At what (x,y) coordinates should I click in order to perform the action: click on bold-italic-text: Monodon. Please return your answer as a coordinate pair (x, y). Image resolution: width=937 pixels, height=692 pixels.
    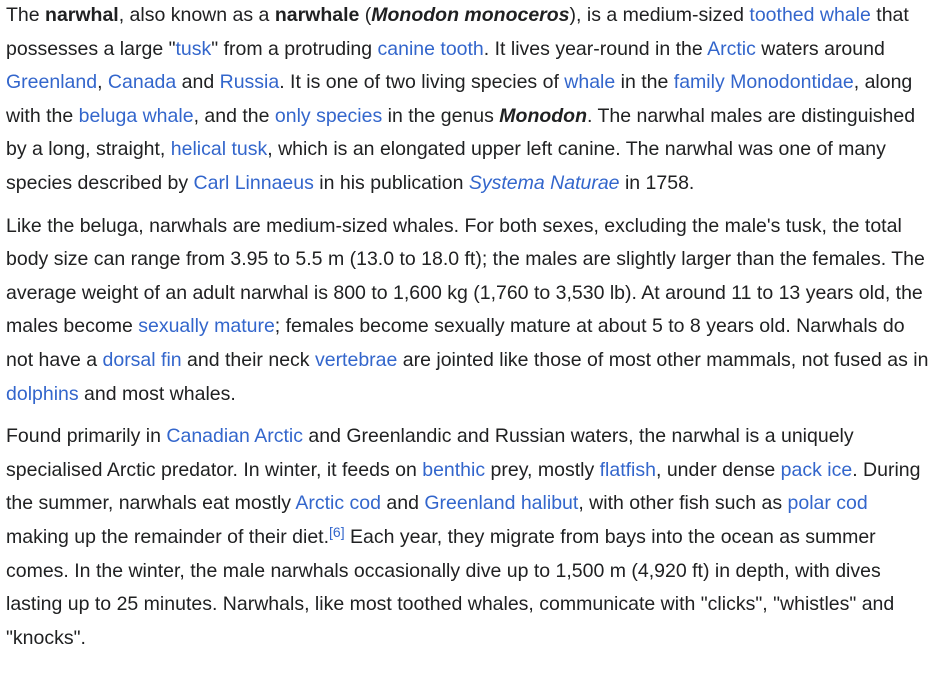
    Looking at the image, I should click on (543, 115).